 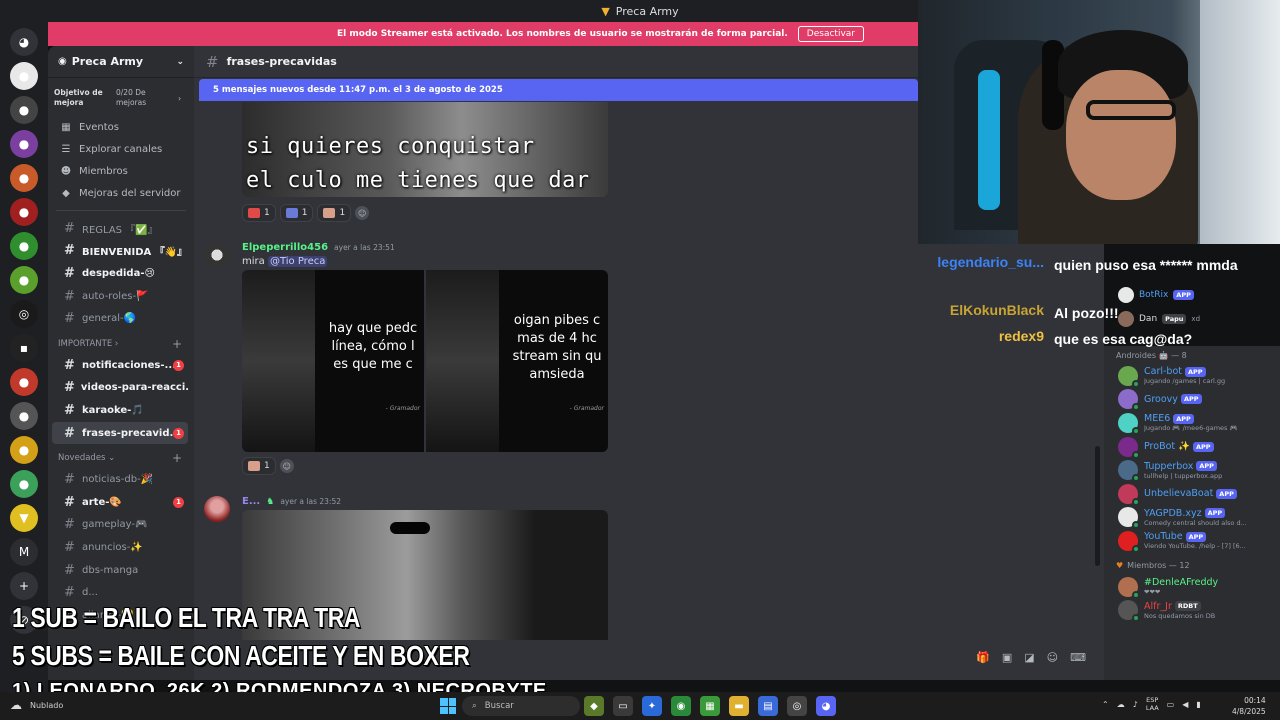 I want to click on chrome-icon: ◉, so click(x=681, y=706).